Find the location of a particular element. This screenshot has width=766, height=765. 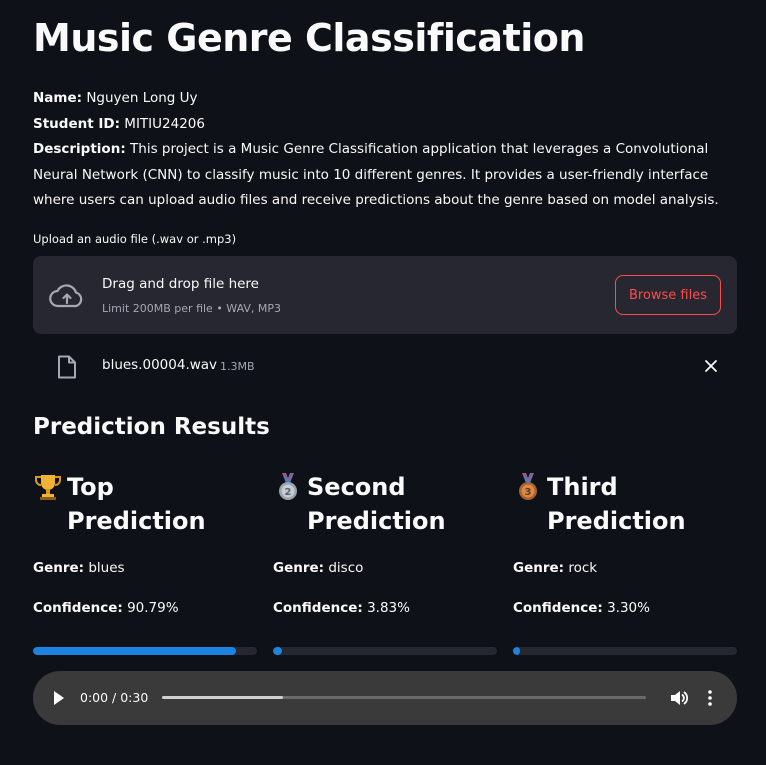

confidence-value: 3.30% is located at coordinates (626, 608).